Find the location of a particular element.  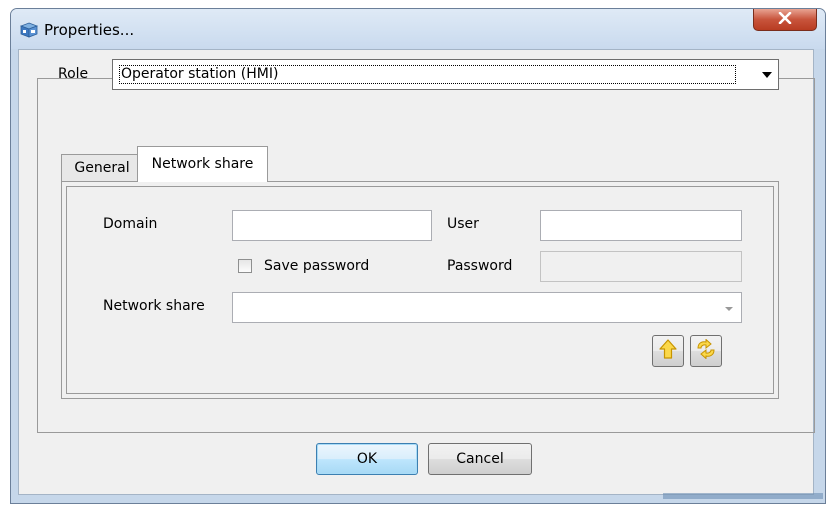

refresh-arrows-icon is located at coordinates (706, 350).